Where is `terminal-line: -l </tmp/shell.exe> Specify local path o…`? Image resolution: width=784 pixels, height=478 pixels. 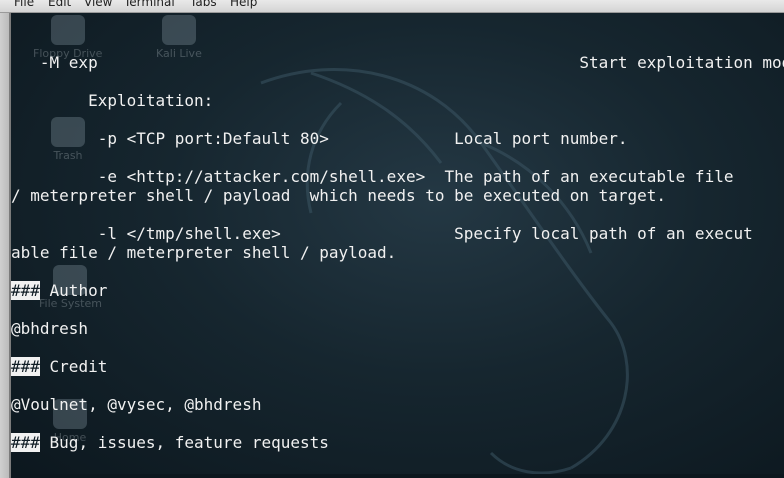 terminal-line: -l </tmp/shell.exe> Specify local path o… is located at coordinates (382, 233).